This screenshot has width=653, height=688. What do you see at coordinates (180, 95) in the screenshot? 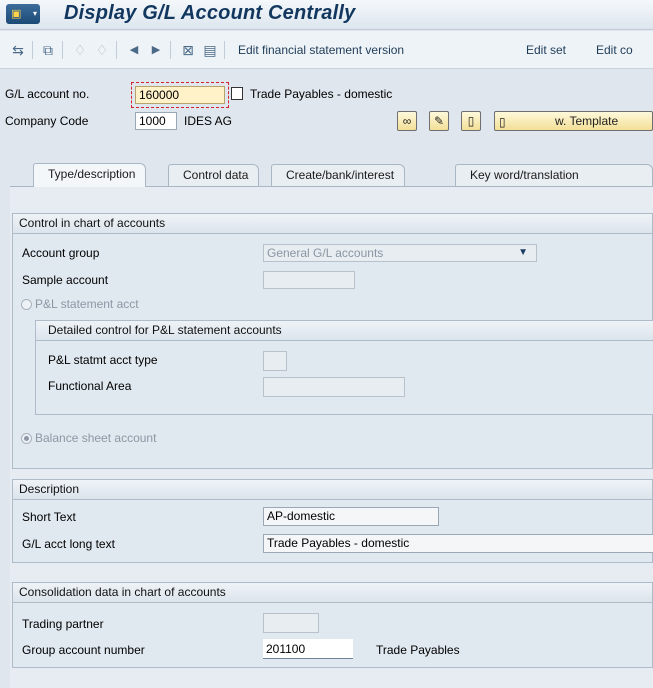
I see `gl-account-input: 160000` at bounding box center [180, 95].